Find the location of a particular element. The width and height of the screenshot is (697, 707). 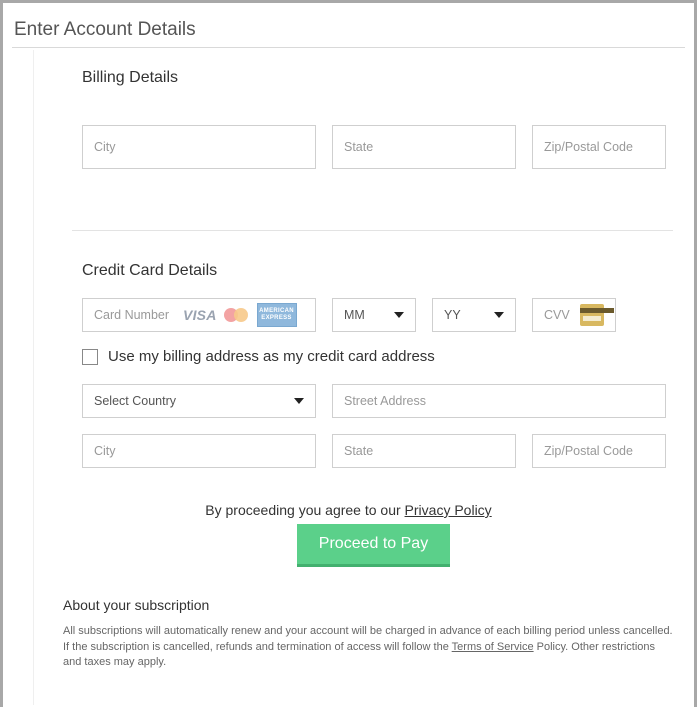

amex-text-line1: AMERICAN is located at coordinates (276, 311).